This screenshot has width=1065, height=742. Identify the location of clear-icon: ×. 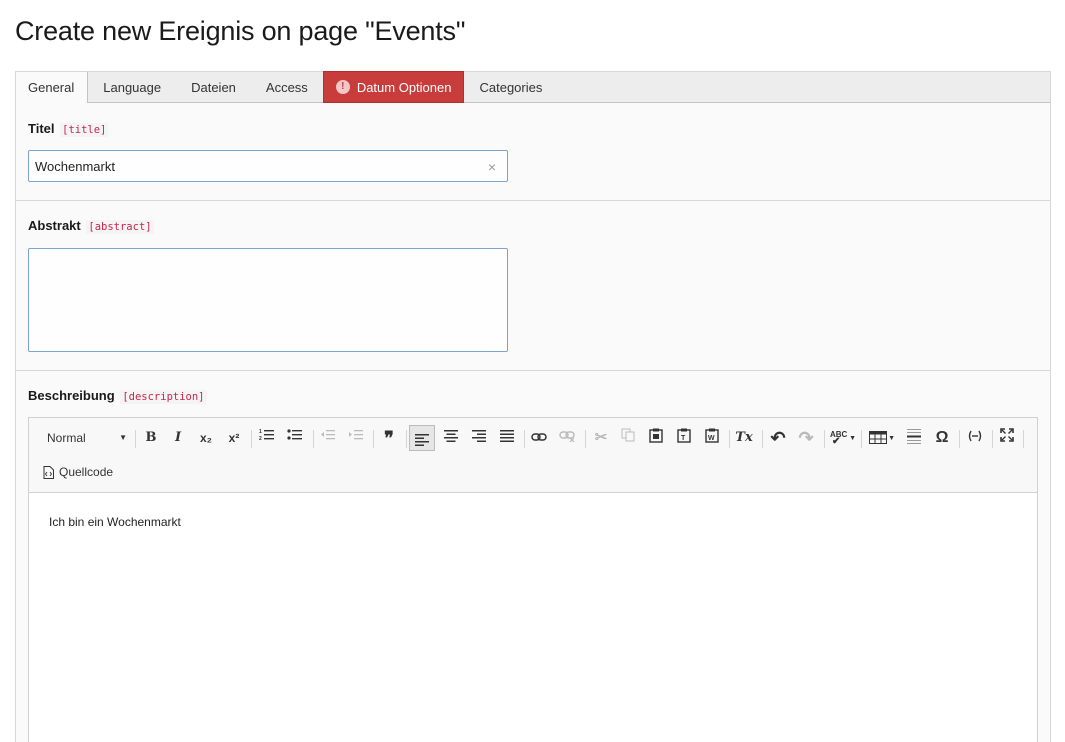
(492, 167).